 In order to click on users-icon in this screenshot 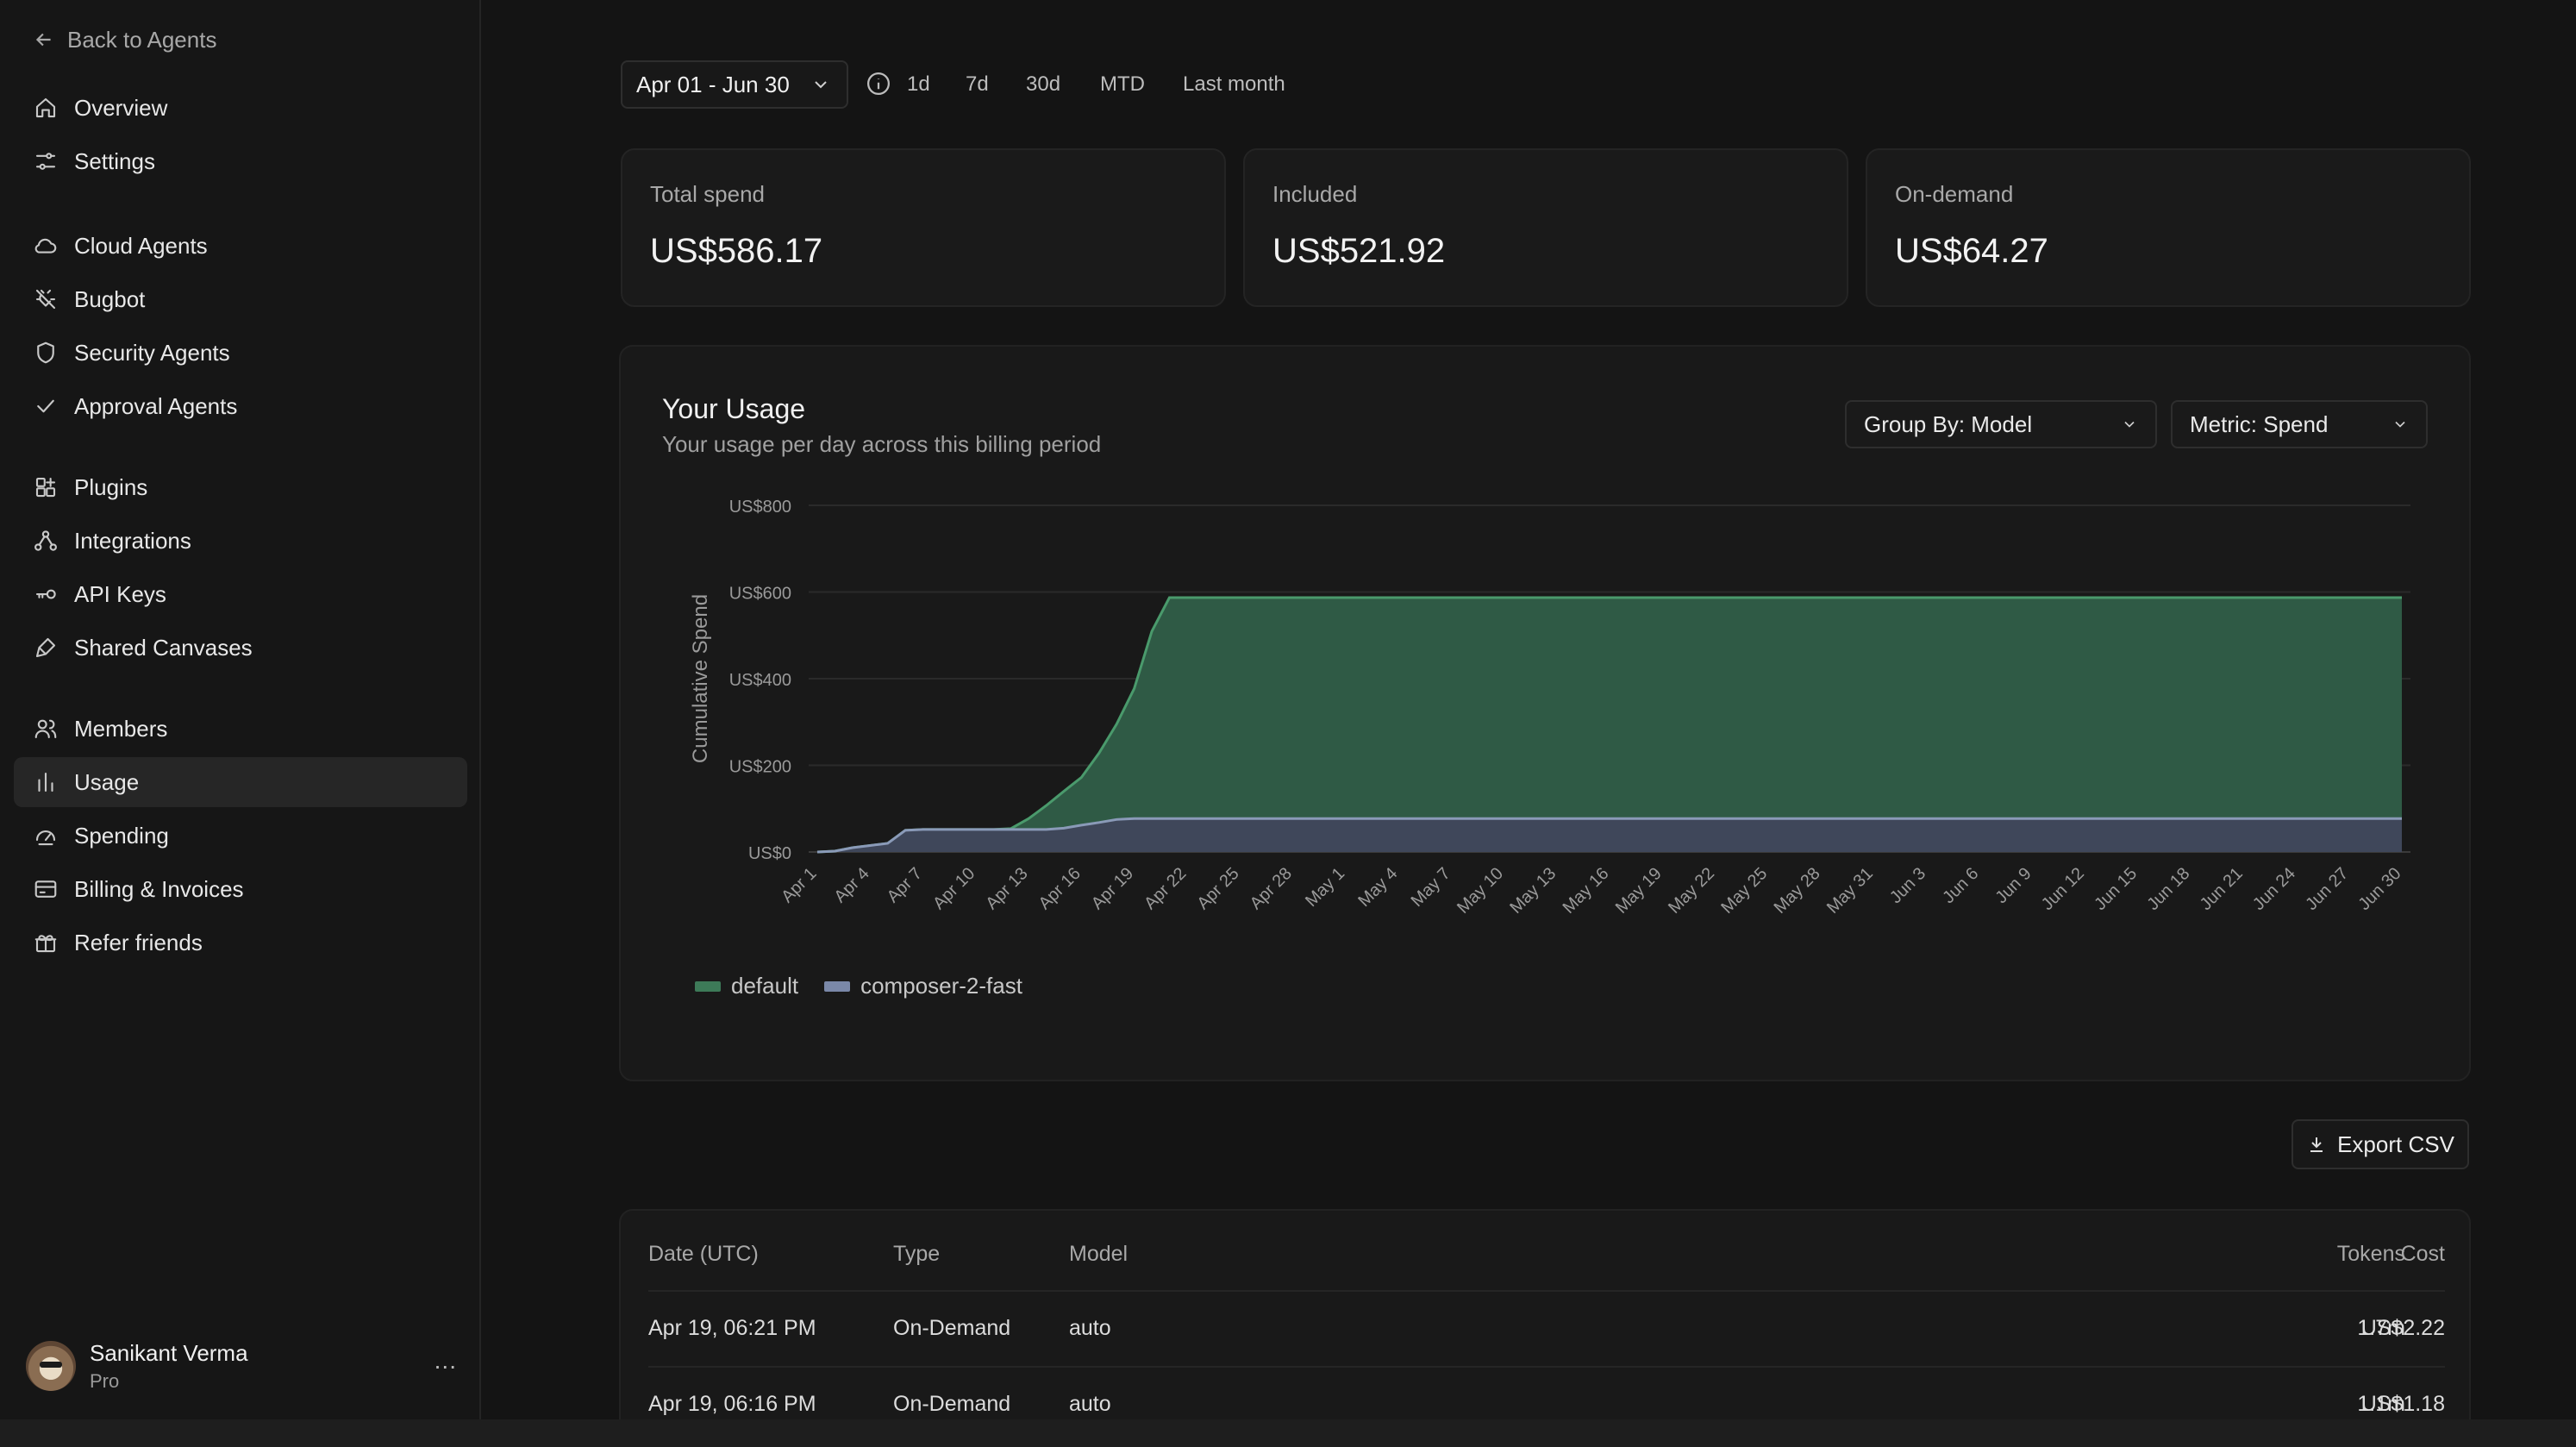, I will do `click(45, 729)`.